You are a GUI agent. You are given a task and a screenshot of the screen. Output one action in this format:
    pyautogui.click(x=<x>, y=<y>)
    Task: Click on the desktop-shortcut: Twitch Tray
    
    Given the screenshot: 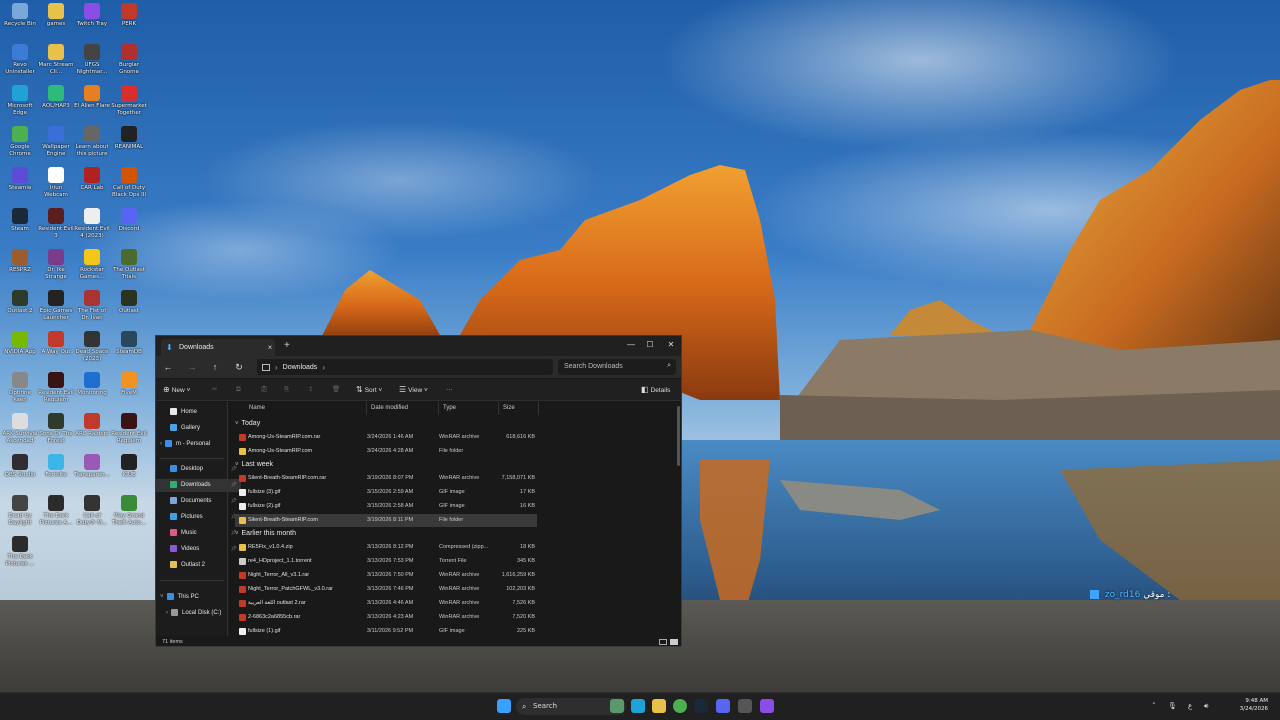 What is the action you would take?
    pyautogui.click(x=92, y=15)
    